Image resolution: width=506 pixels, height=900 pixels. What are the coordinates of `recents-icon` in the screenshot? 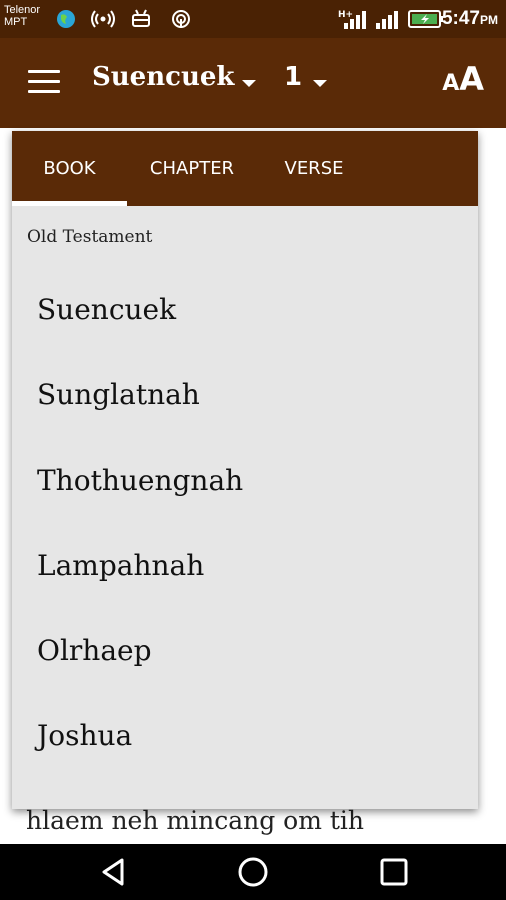 It's located at (394, 872).